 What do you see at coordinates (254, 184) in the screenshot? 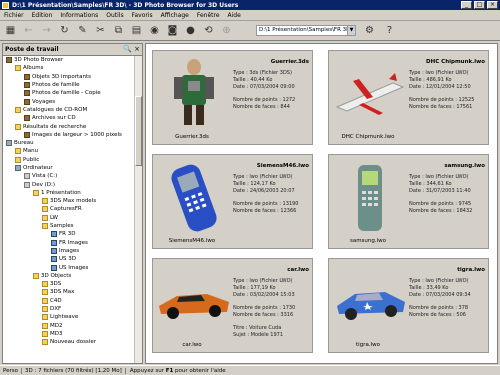
I see `info-size: Taille : 124,17 Ko` at bounding box center [254, 184].